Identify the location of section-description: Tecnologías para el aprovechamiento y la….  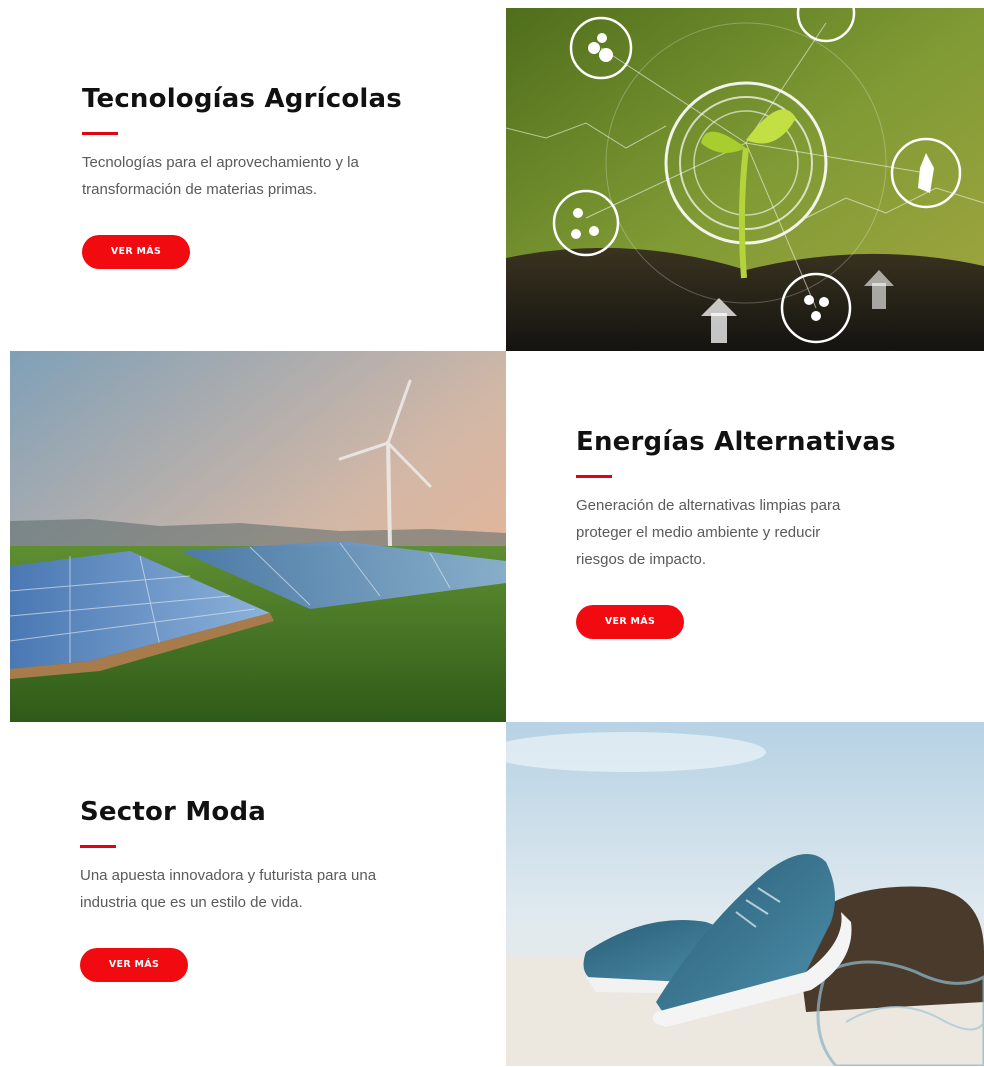
(220, 176).